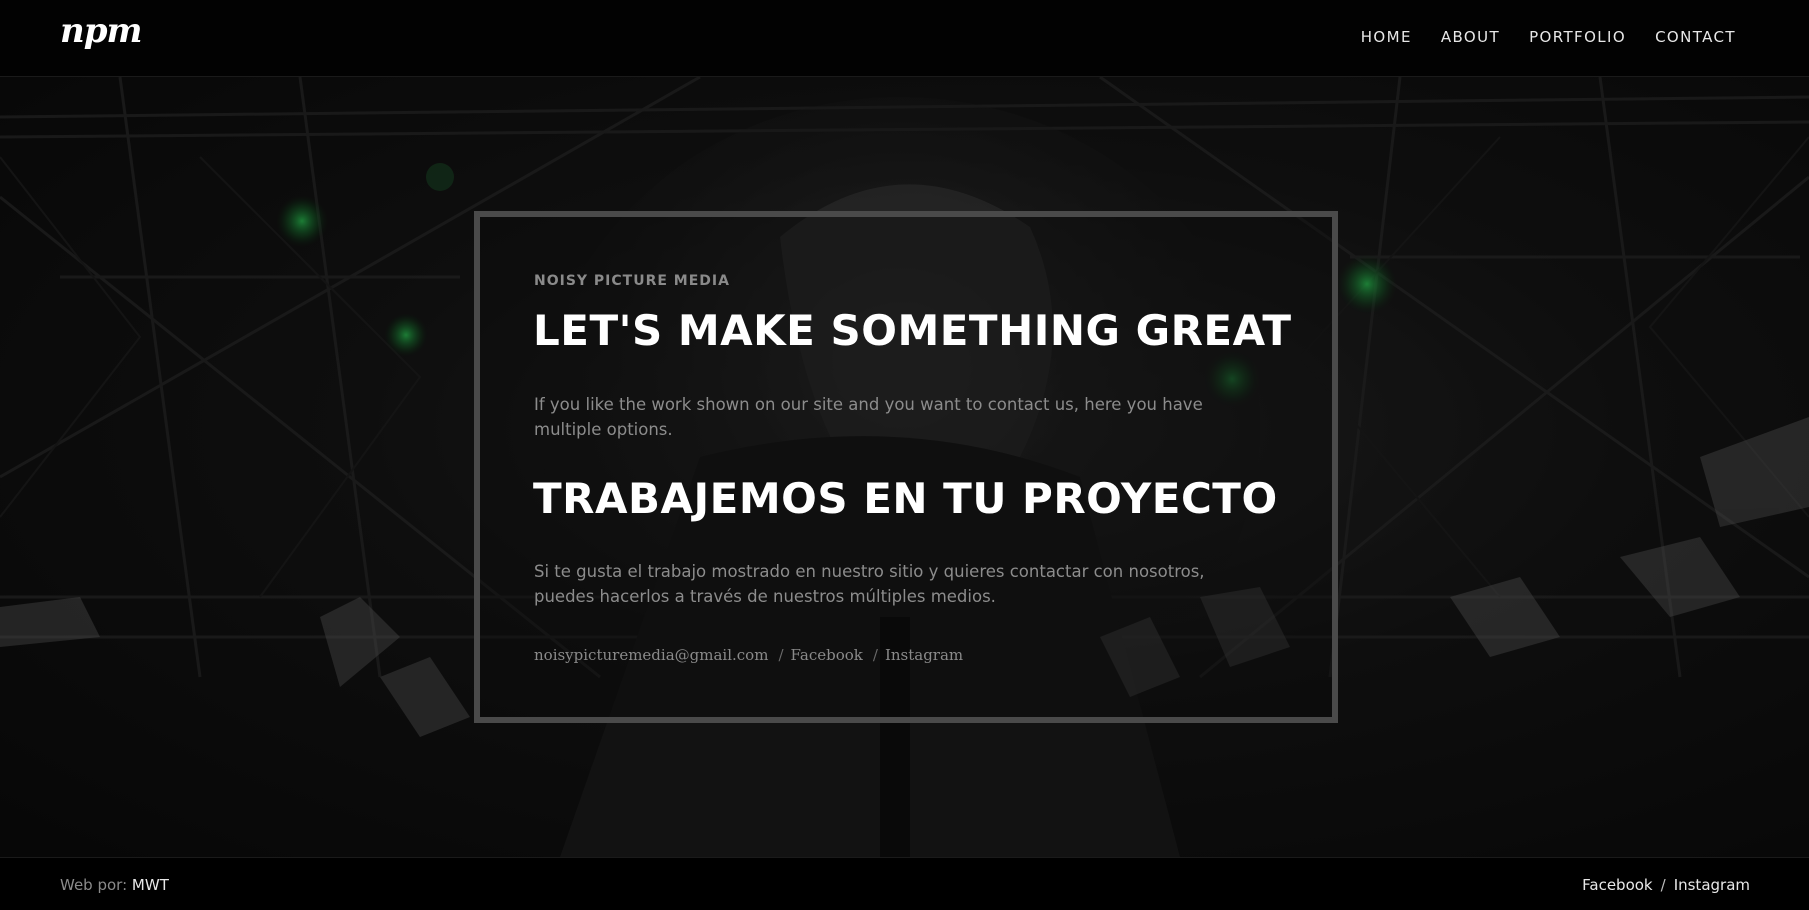 Image resolution: width=1809 pixels, height=910 pixels. I want to click on email-link: noisypicturemedia@gmail.com, so click(651, 655).